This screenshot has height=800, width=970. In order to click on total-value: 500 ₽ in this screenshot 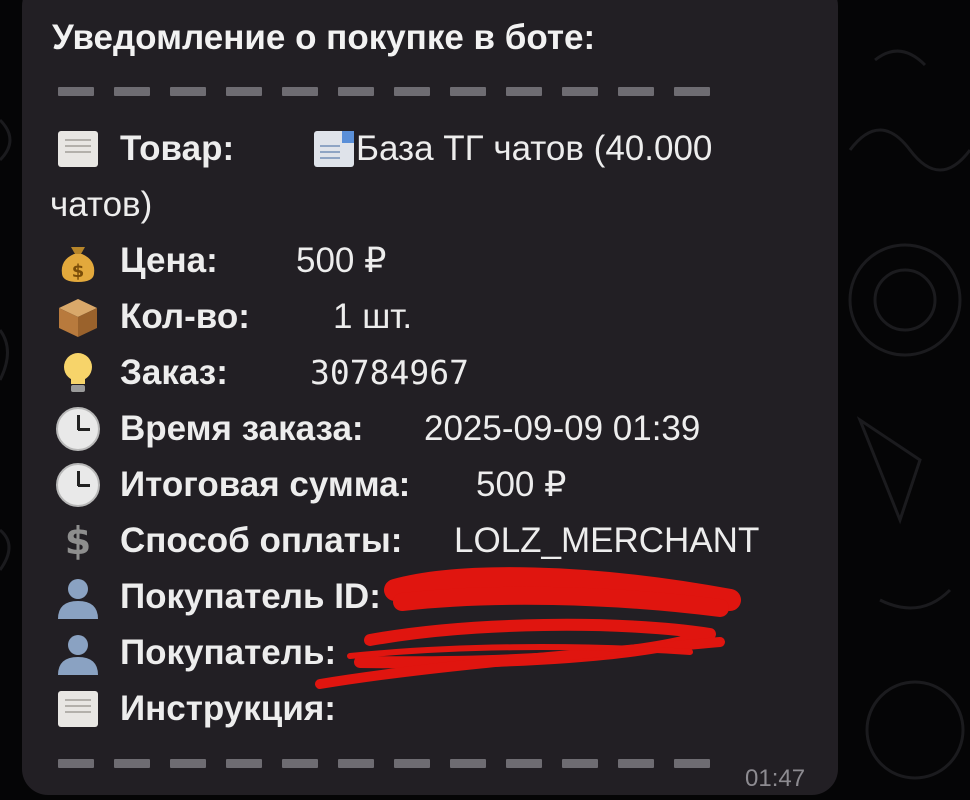, I will do `click(521, 484)`.